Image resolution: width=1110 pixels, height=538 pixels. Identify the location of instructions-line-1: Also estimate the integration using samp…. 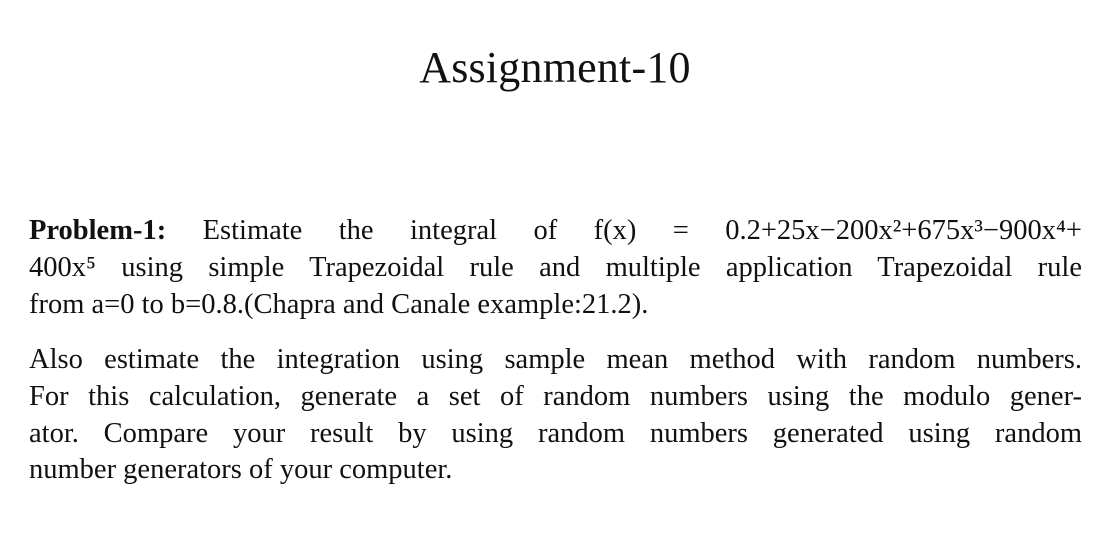
(555, 359).